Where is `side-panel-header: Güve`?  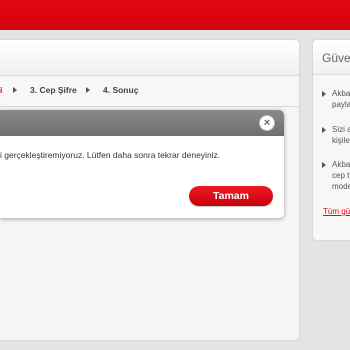 side-panel-header: Güve is located at coordinates (331, 57).